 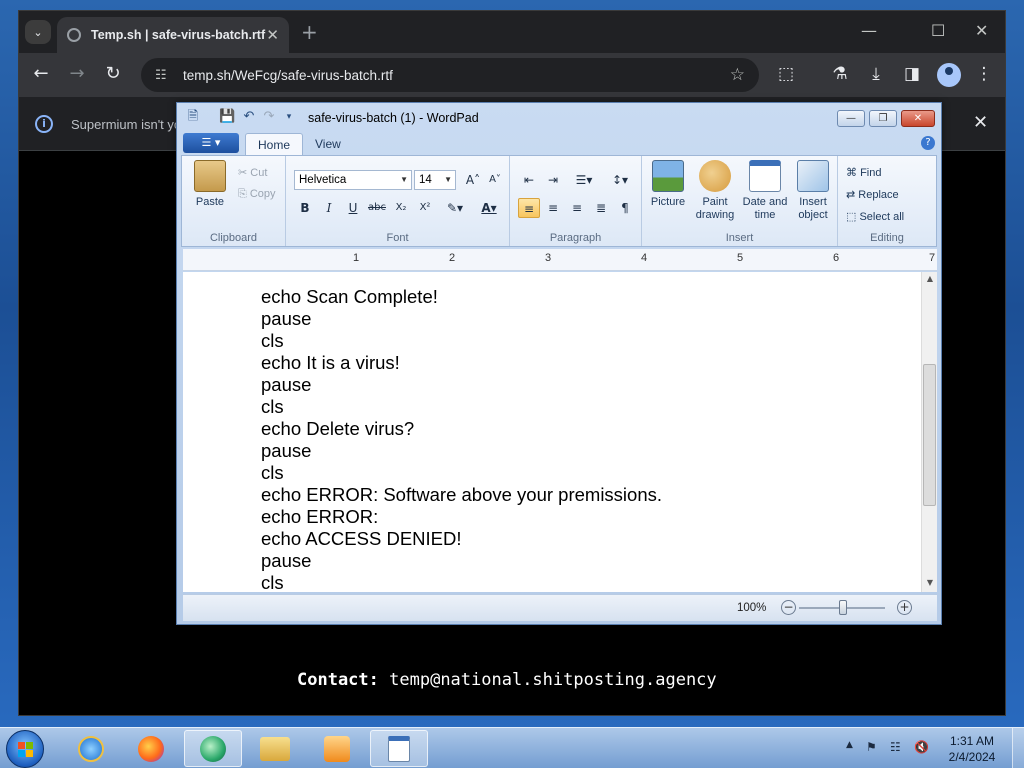 I want to click on wp-minimize-button: —, so click(x=851, y=118).